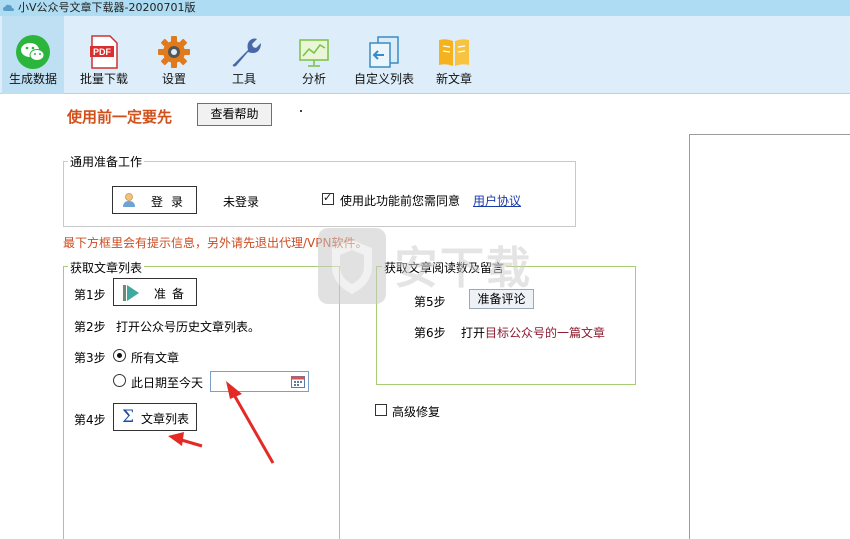 The image size is (850, 539). I want to click on radio-all-articles, so click(119, 355).